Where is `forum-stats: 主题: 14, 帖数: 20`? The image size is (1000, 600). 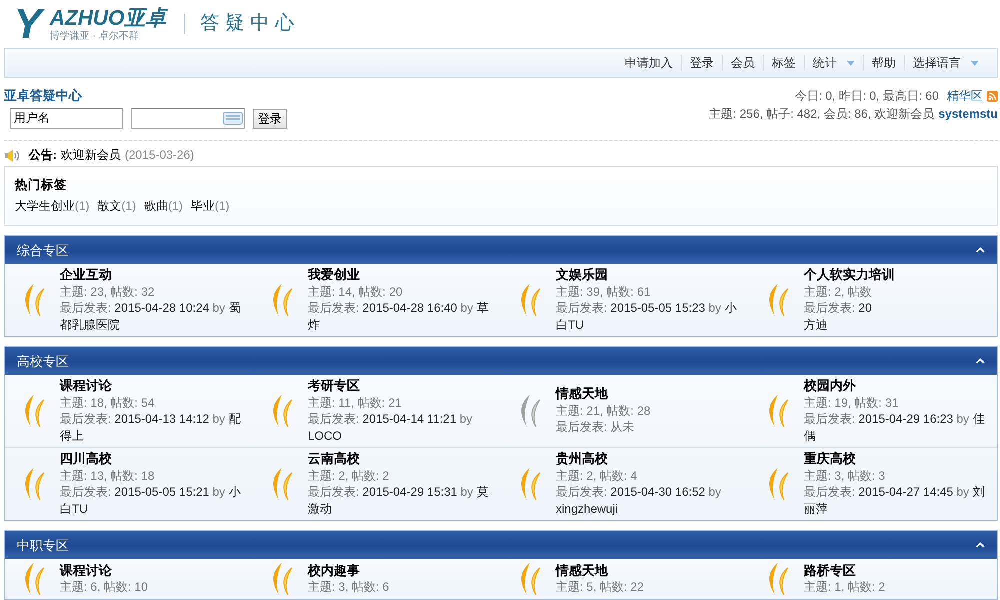 forum-stats: 主题: 14, 帖数: 20 is located at coordinates (356, 292).